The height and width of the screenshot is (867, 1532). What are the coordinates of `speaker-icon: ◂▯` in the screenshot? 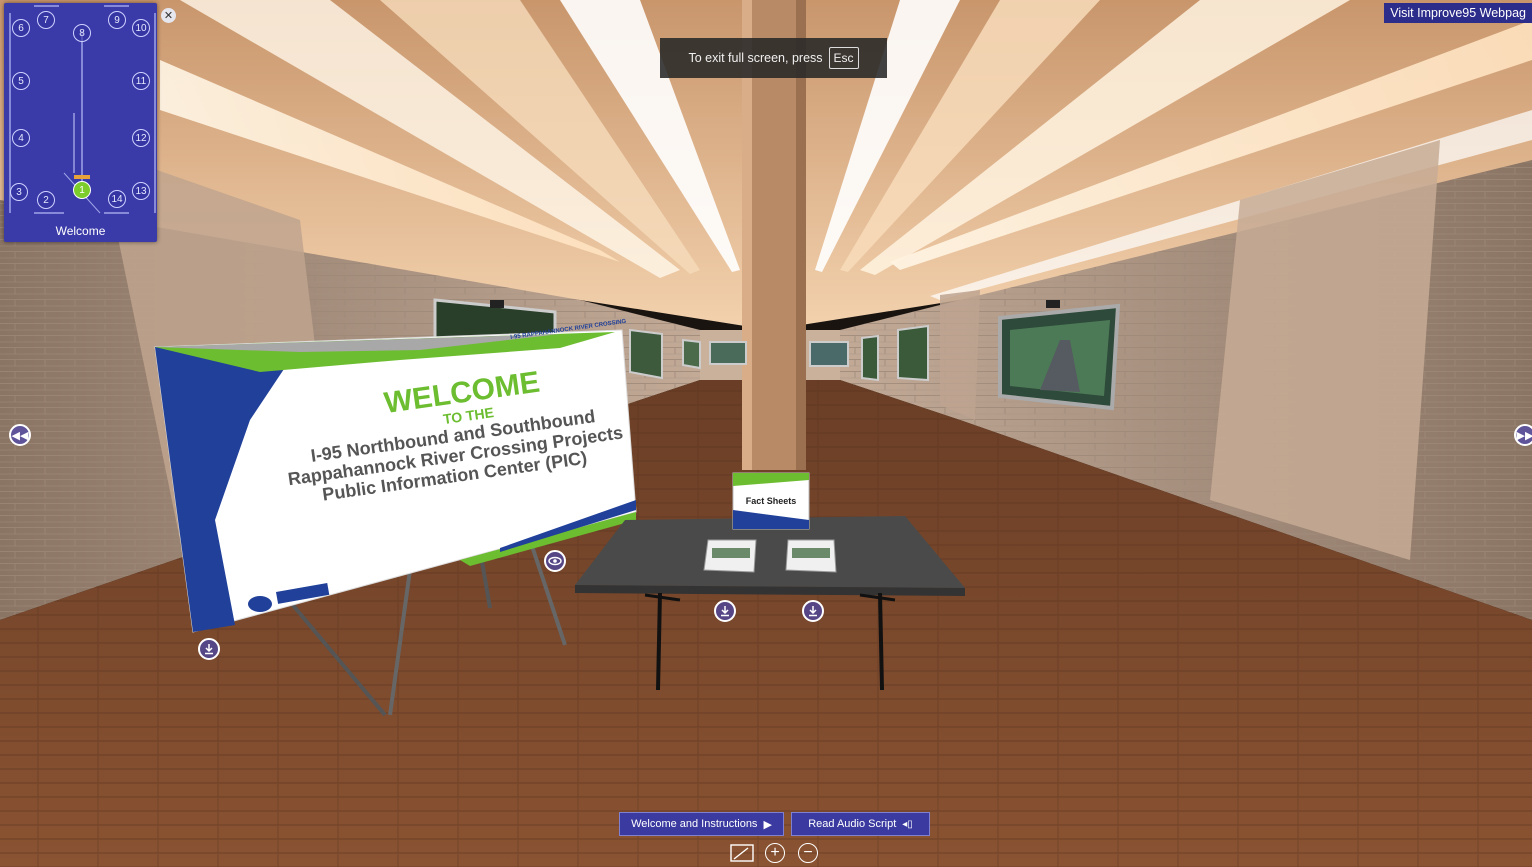 It's located at (907, 824).